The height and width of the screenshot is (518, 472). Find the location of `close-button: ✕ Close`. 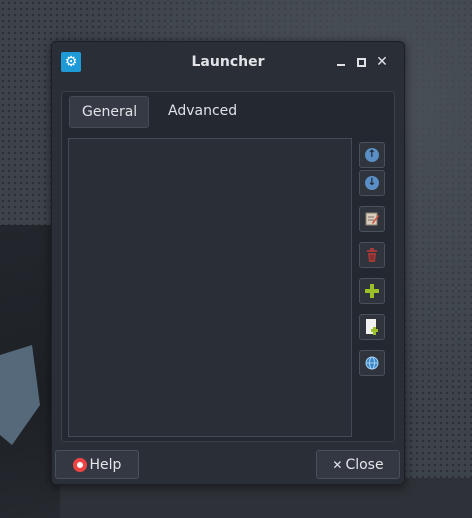

close-button: ✕ Close is located at coordinates (358, 464).